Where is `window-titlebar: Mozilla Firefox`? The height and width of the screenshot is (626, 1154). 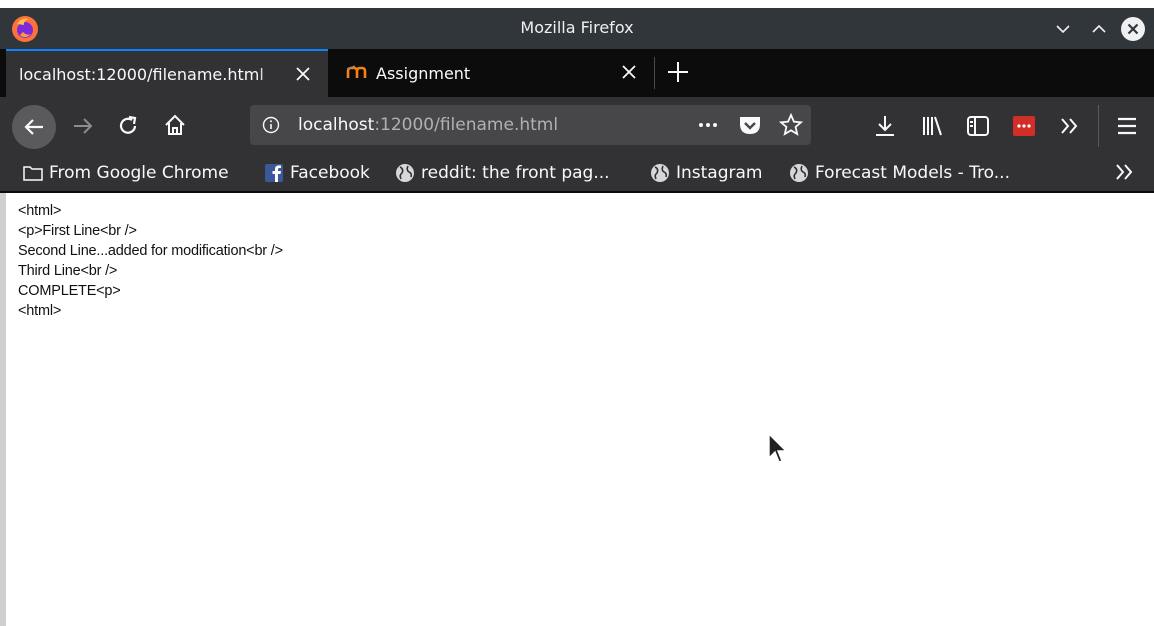 window-titlebar: Mozilla Firefox is located at coordinates (577, 28).